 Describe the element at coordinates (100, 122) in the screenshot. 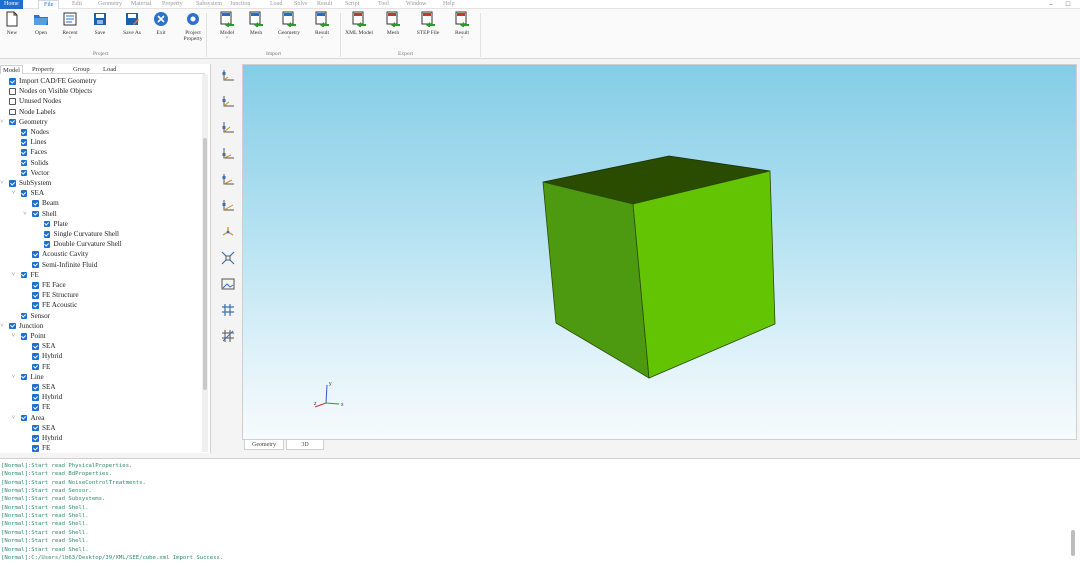

I see `tree-item: ˅ Geometry` at that location.